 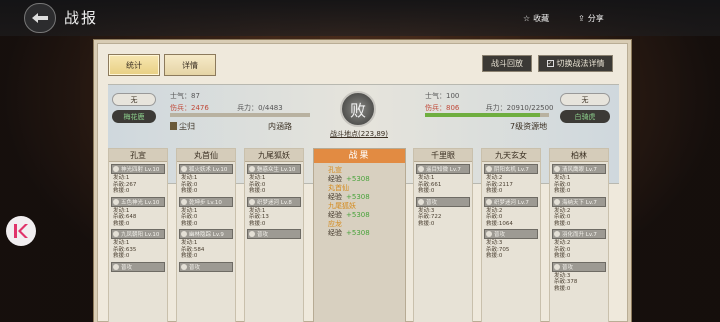 I want to click on tab-details-label: 详情, so click(x=190, y=65).